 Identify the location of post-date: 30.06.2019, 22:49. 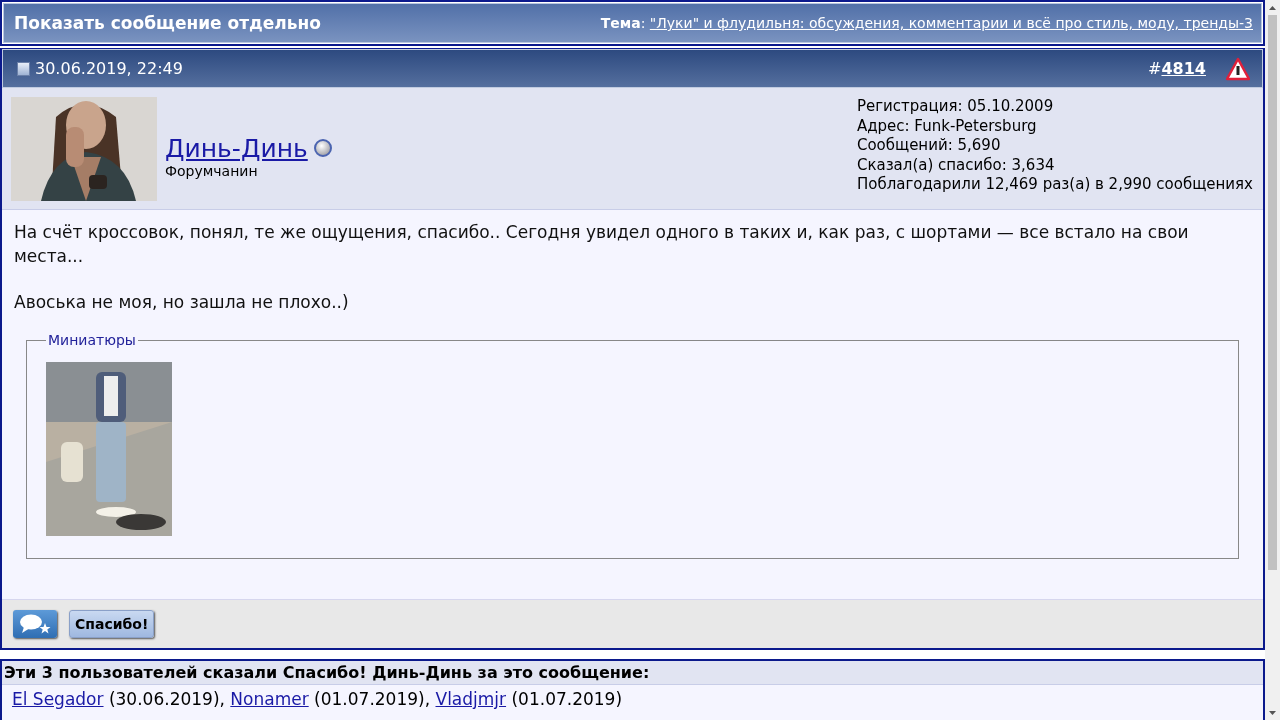
(109, 68).